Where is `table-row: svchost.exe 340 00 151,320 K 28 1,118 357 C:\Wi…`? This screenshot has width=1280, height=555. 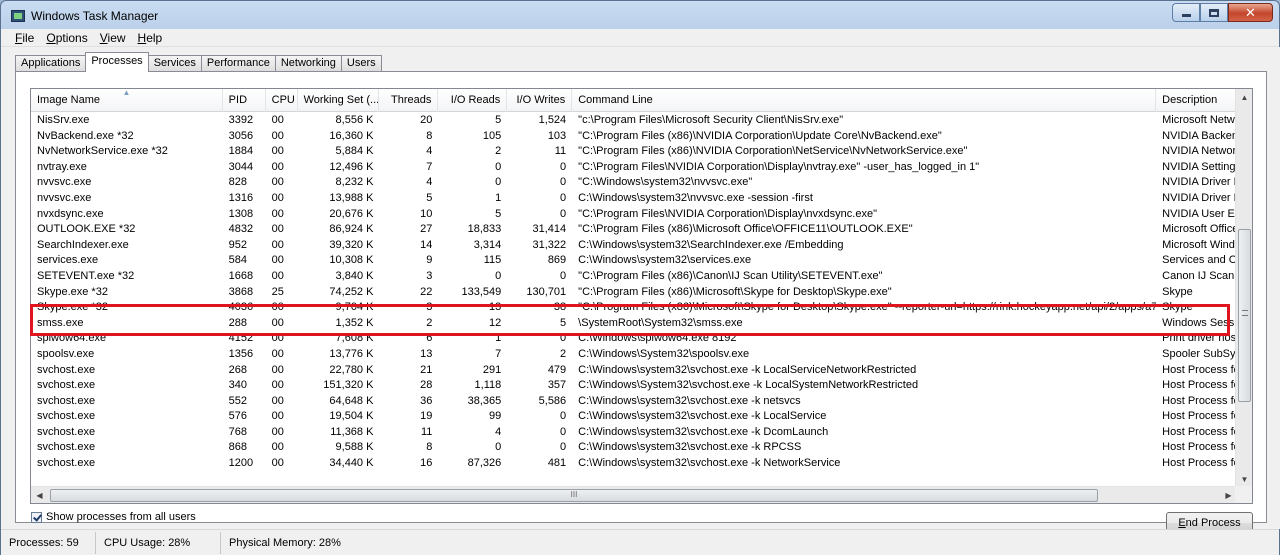
table-row: svchost.exe 340 00 151,320 K 28 1,118 357 C:\Wi… is located at coordinates (641, 386).